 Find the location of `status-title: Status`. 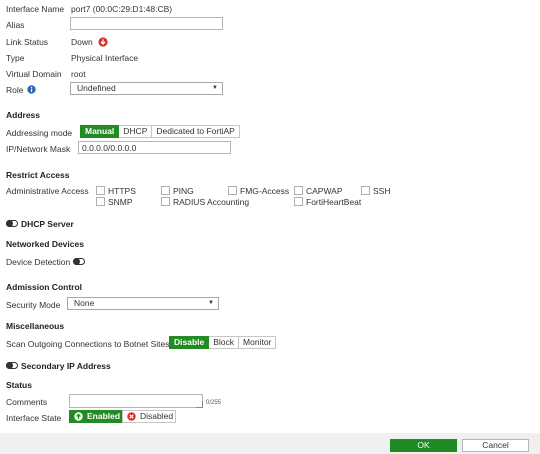

status-title: Status is located at coordinates (19, 385).